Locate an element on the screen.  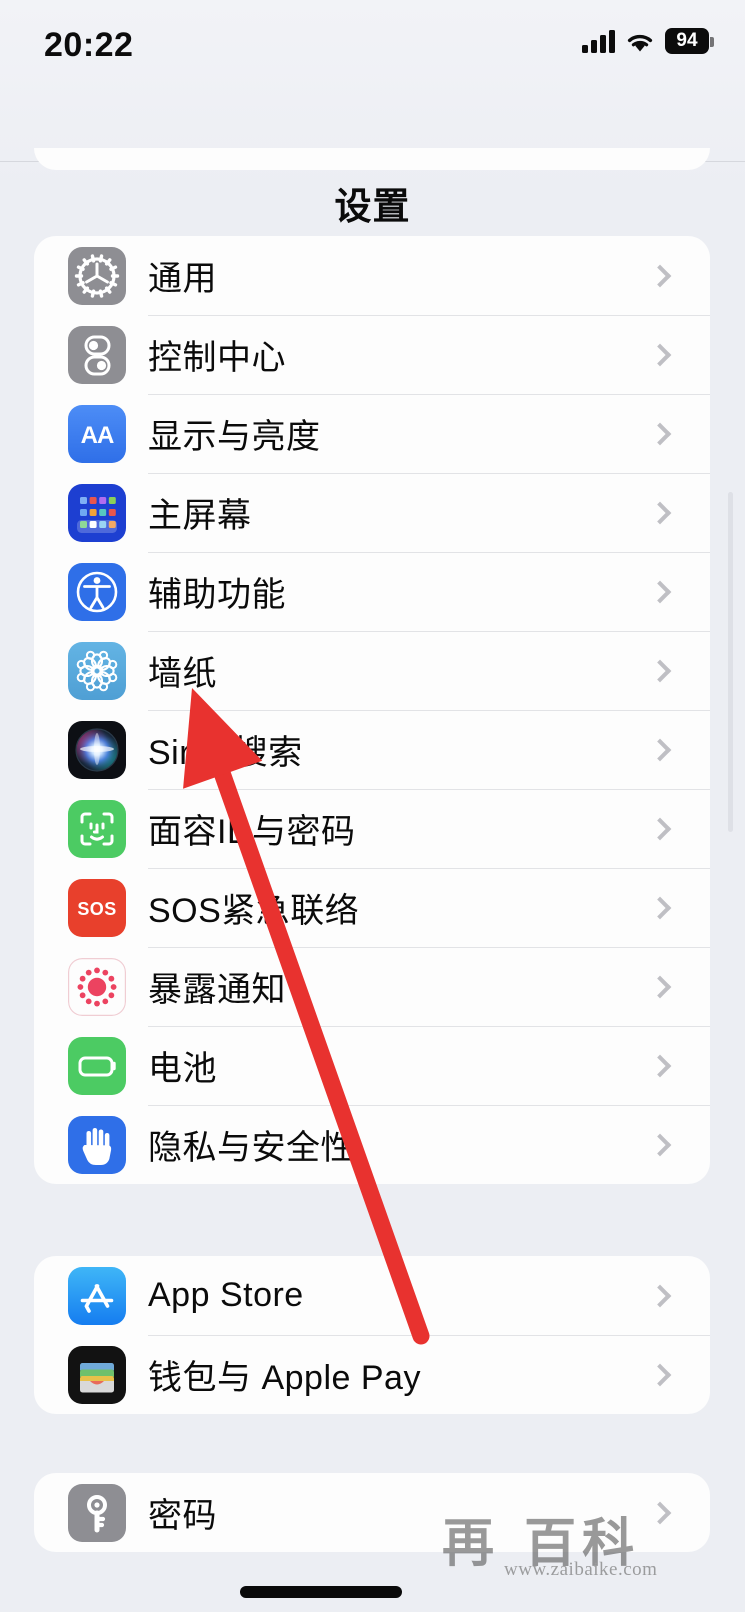
settings-row: SOS SOS紧急联络 is located at coordinates (372, 907).